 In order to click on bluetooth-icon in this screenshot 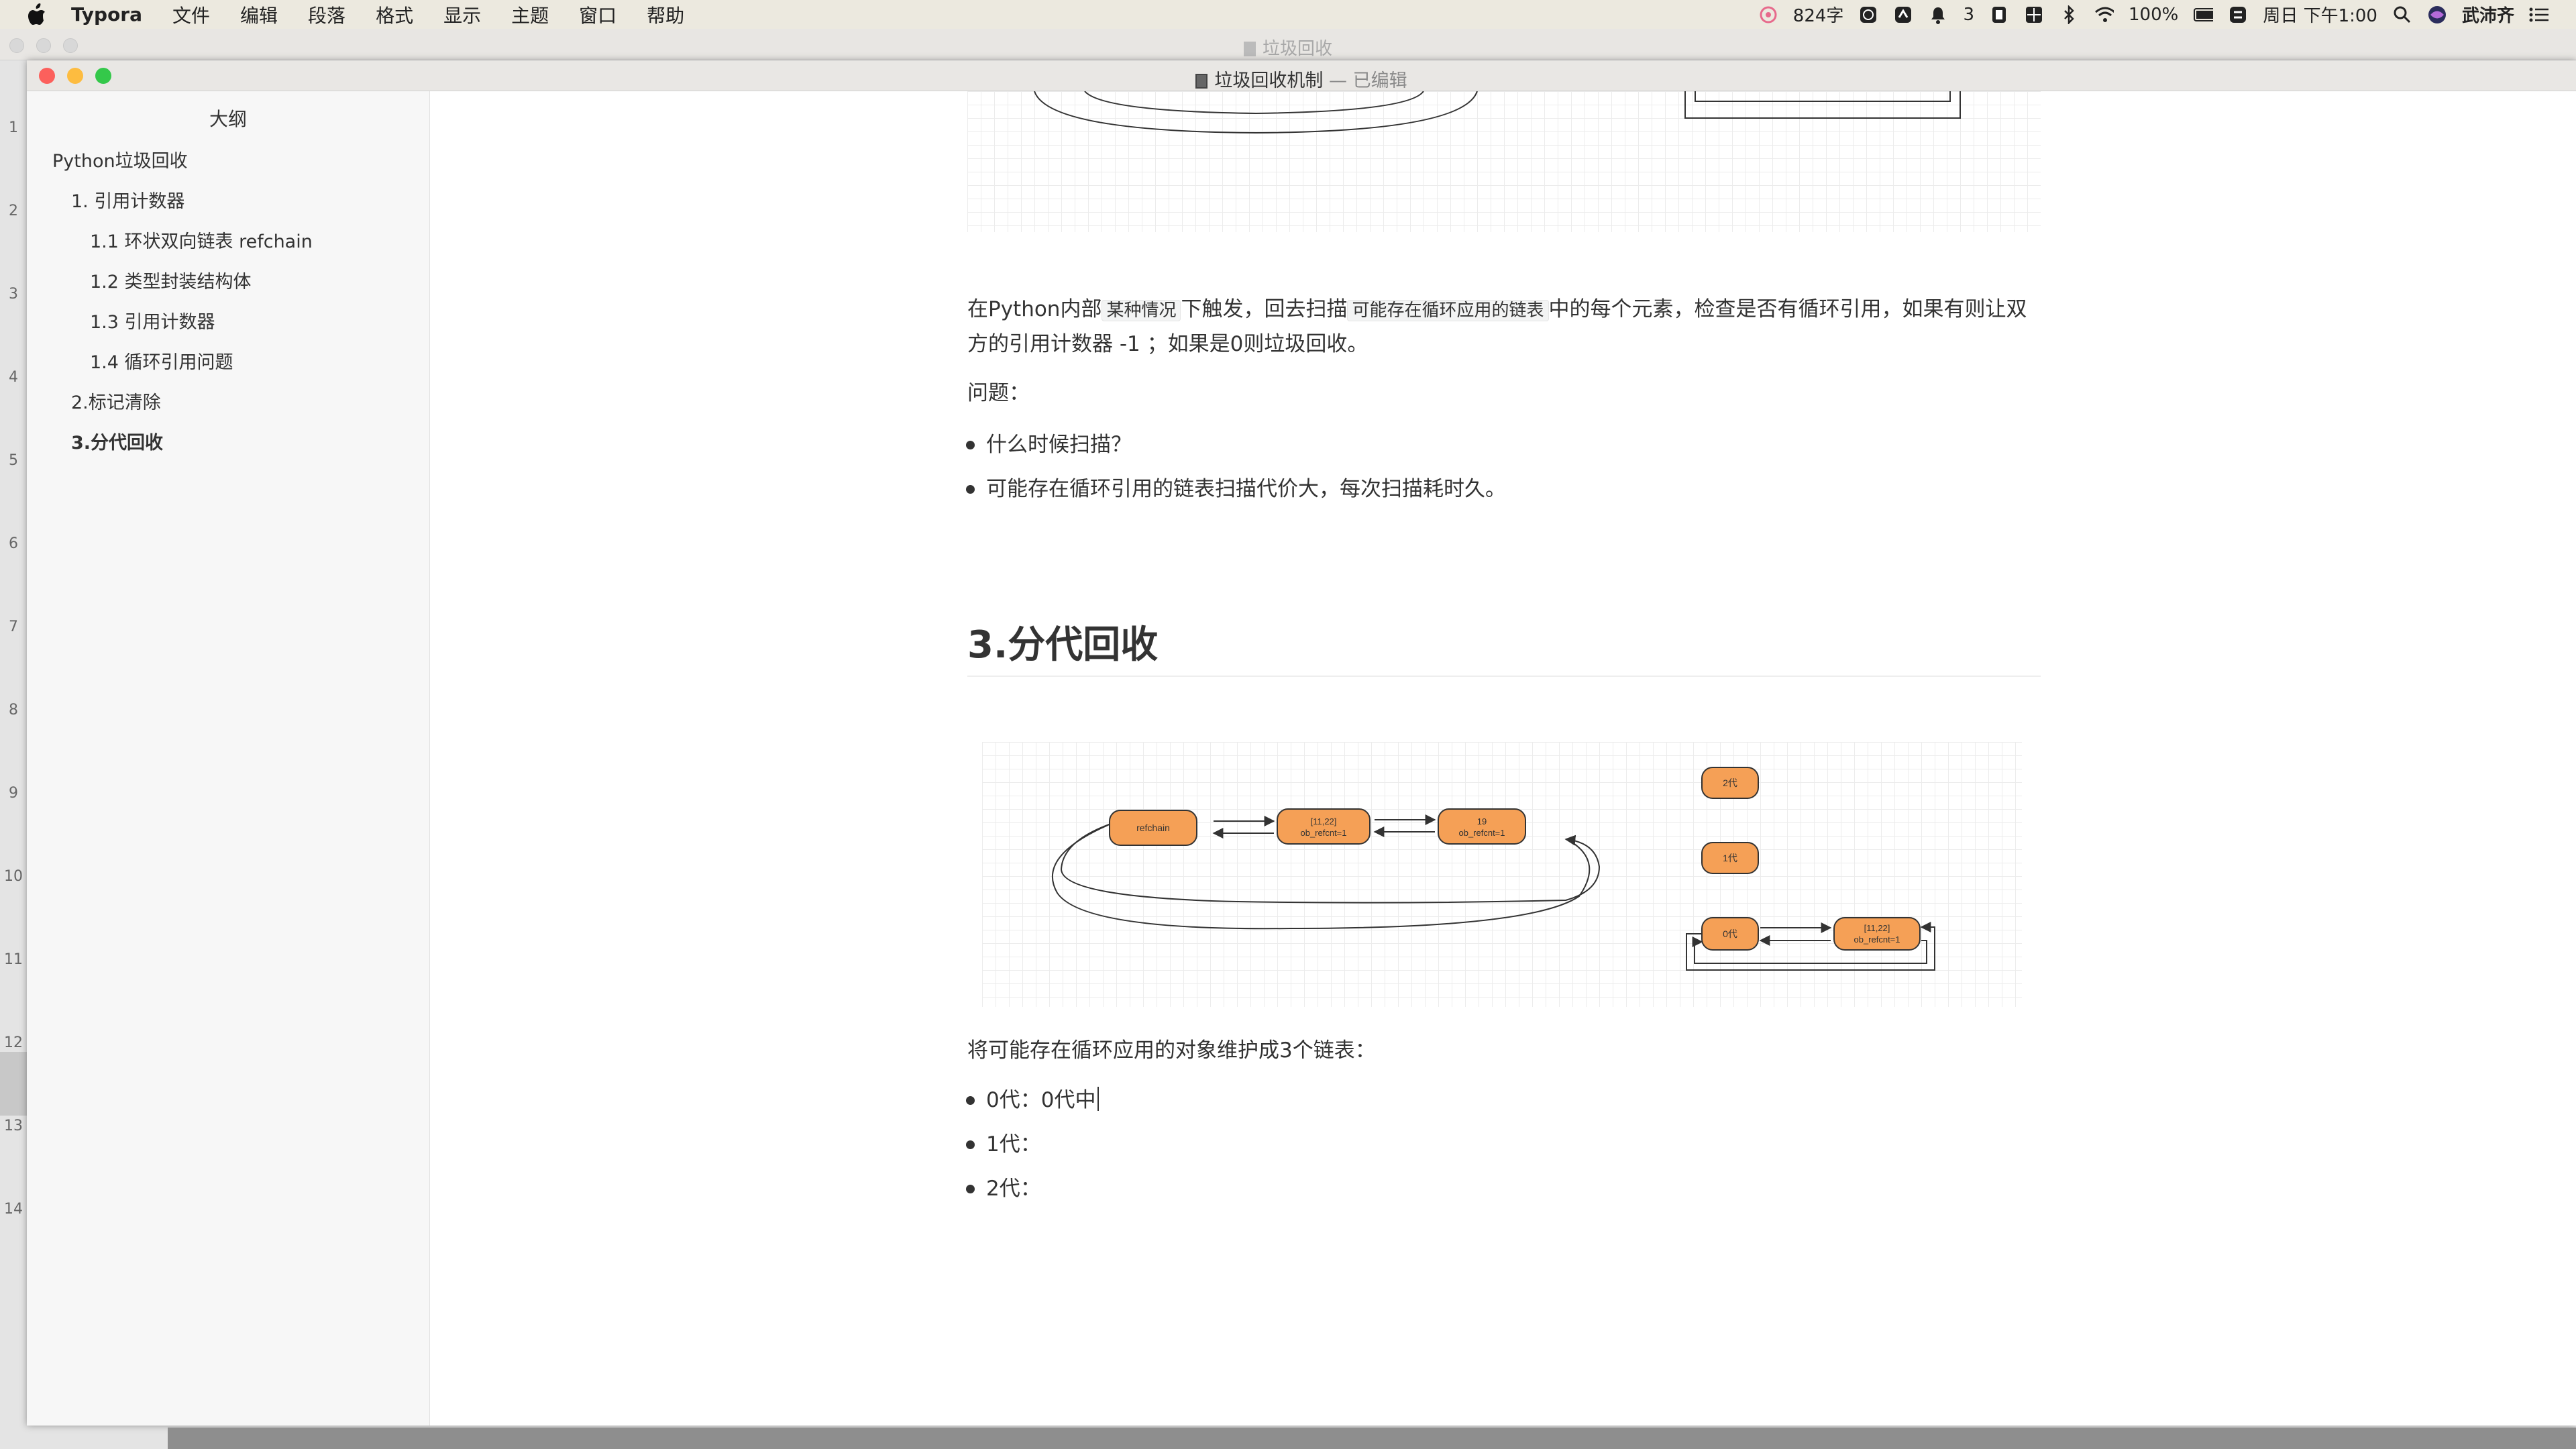, I will do `click(2069, 15)`.